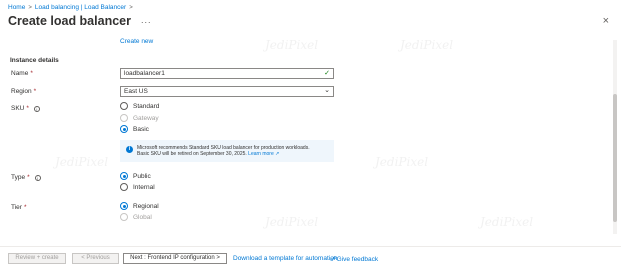 The width and height of the screenshot is (621, 270). What do you see at coordinates (69, 21) in the screenshot?
I see `page-title: Create load balancer` at bounding box center [69, 21].